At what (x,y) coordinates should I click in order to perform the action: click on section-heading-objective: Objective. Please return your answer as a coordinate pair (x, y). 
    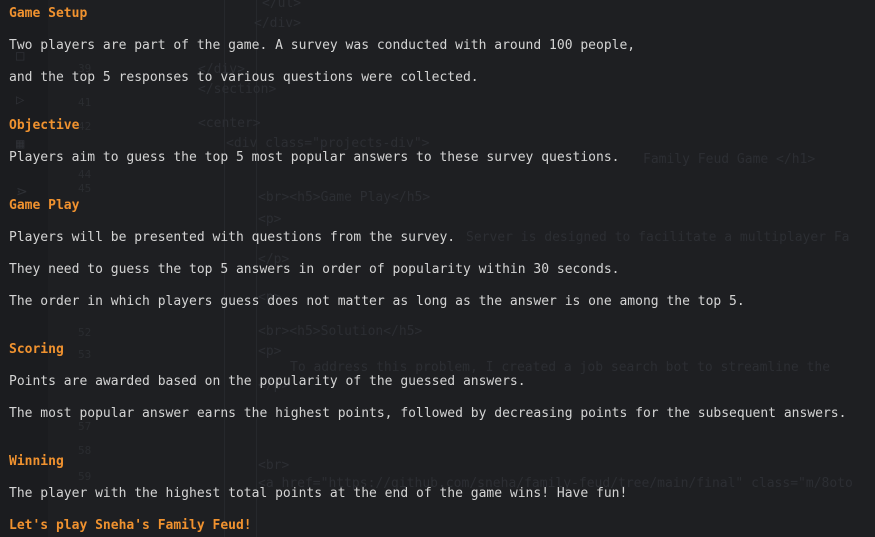
    Looking at the image, I should click on (44, 125).